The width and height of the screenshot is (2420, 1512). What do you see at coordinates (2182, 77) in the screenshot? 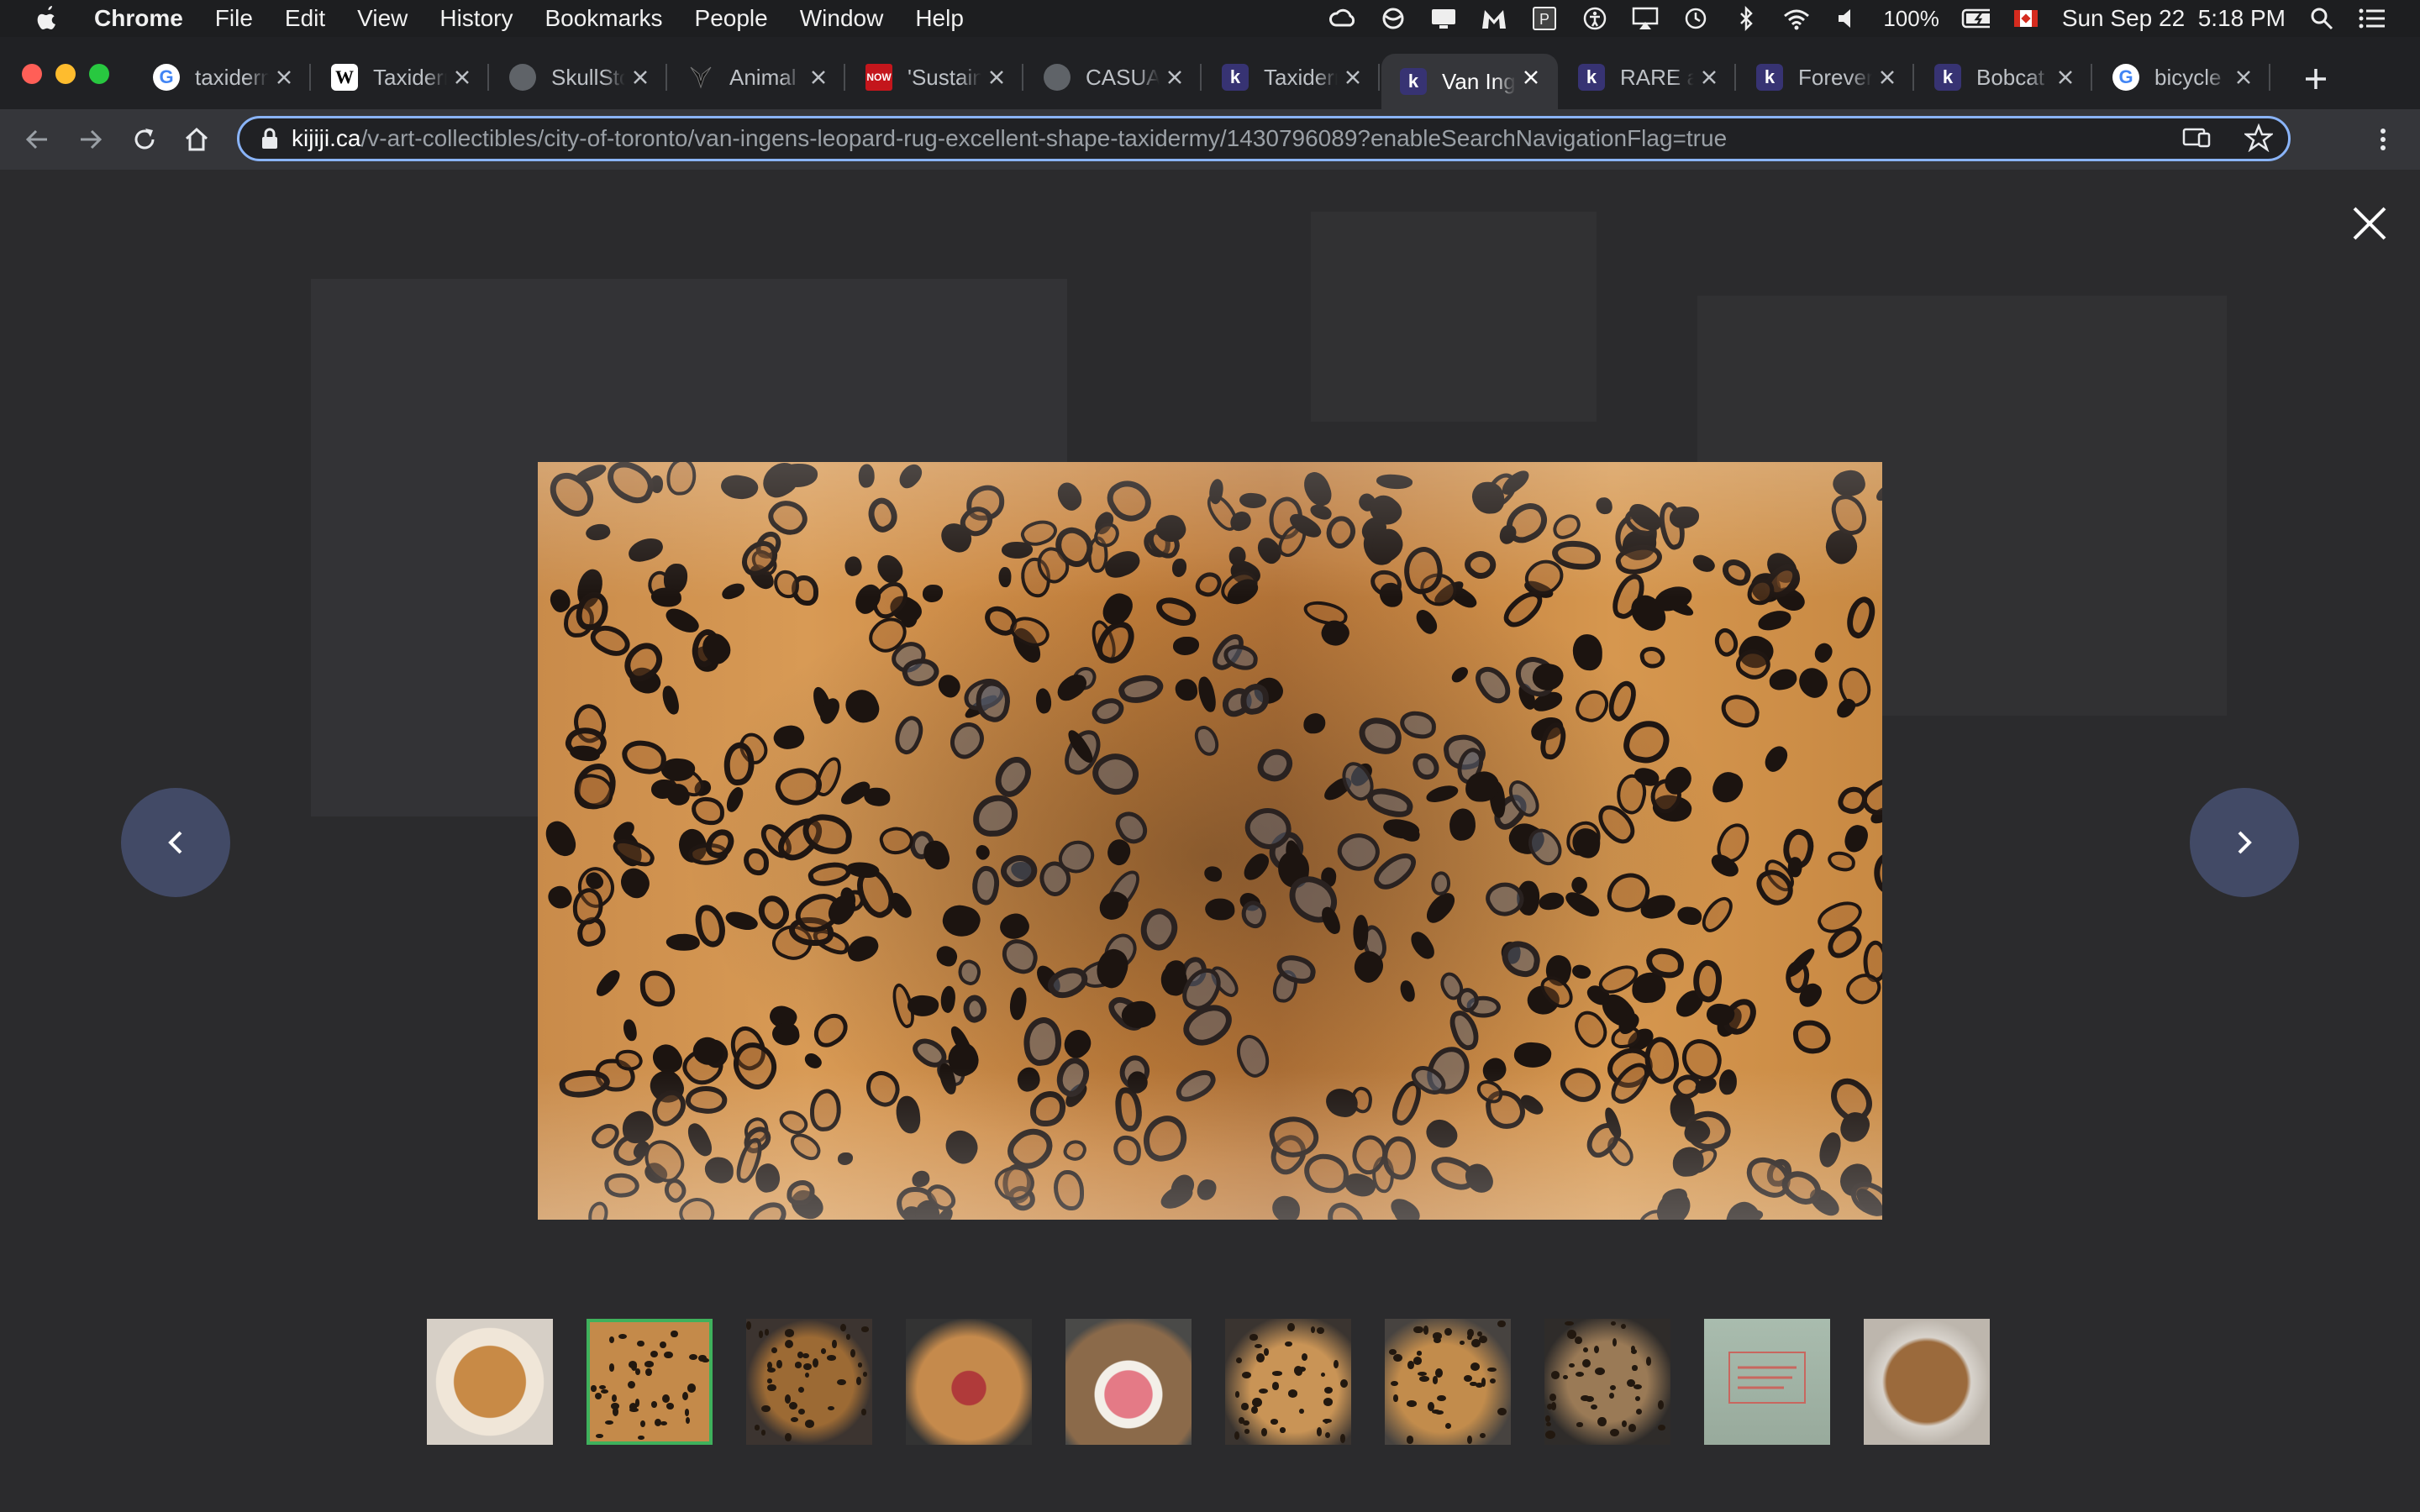
I see `tab-11: Gbicycle` at bounding box center [2182, 77].